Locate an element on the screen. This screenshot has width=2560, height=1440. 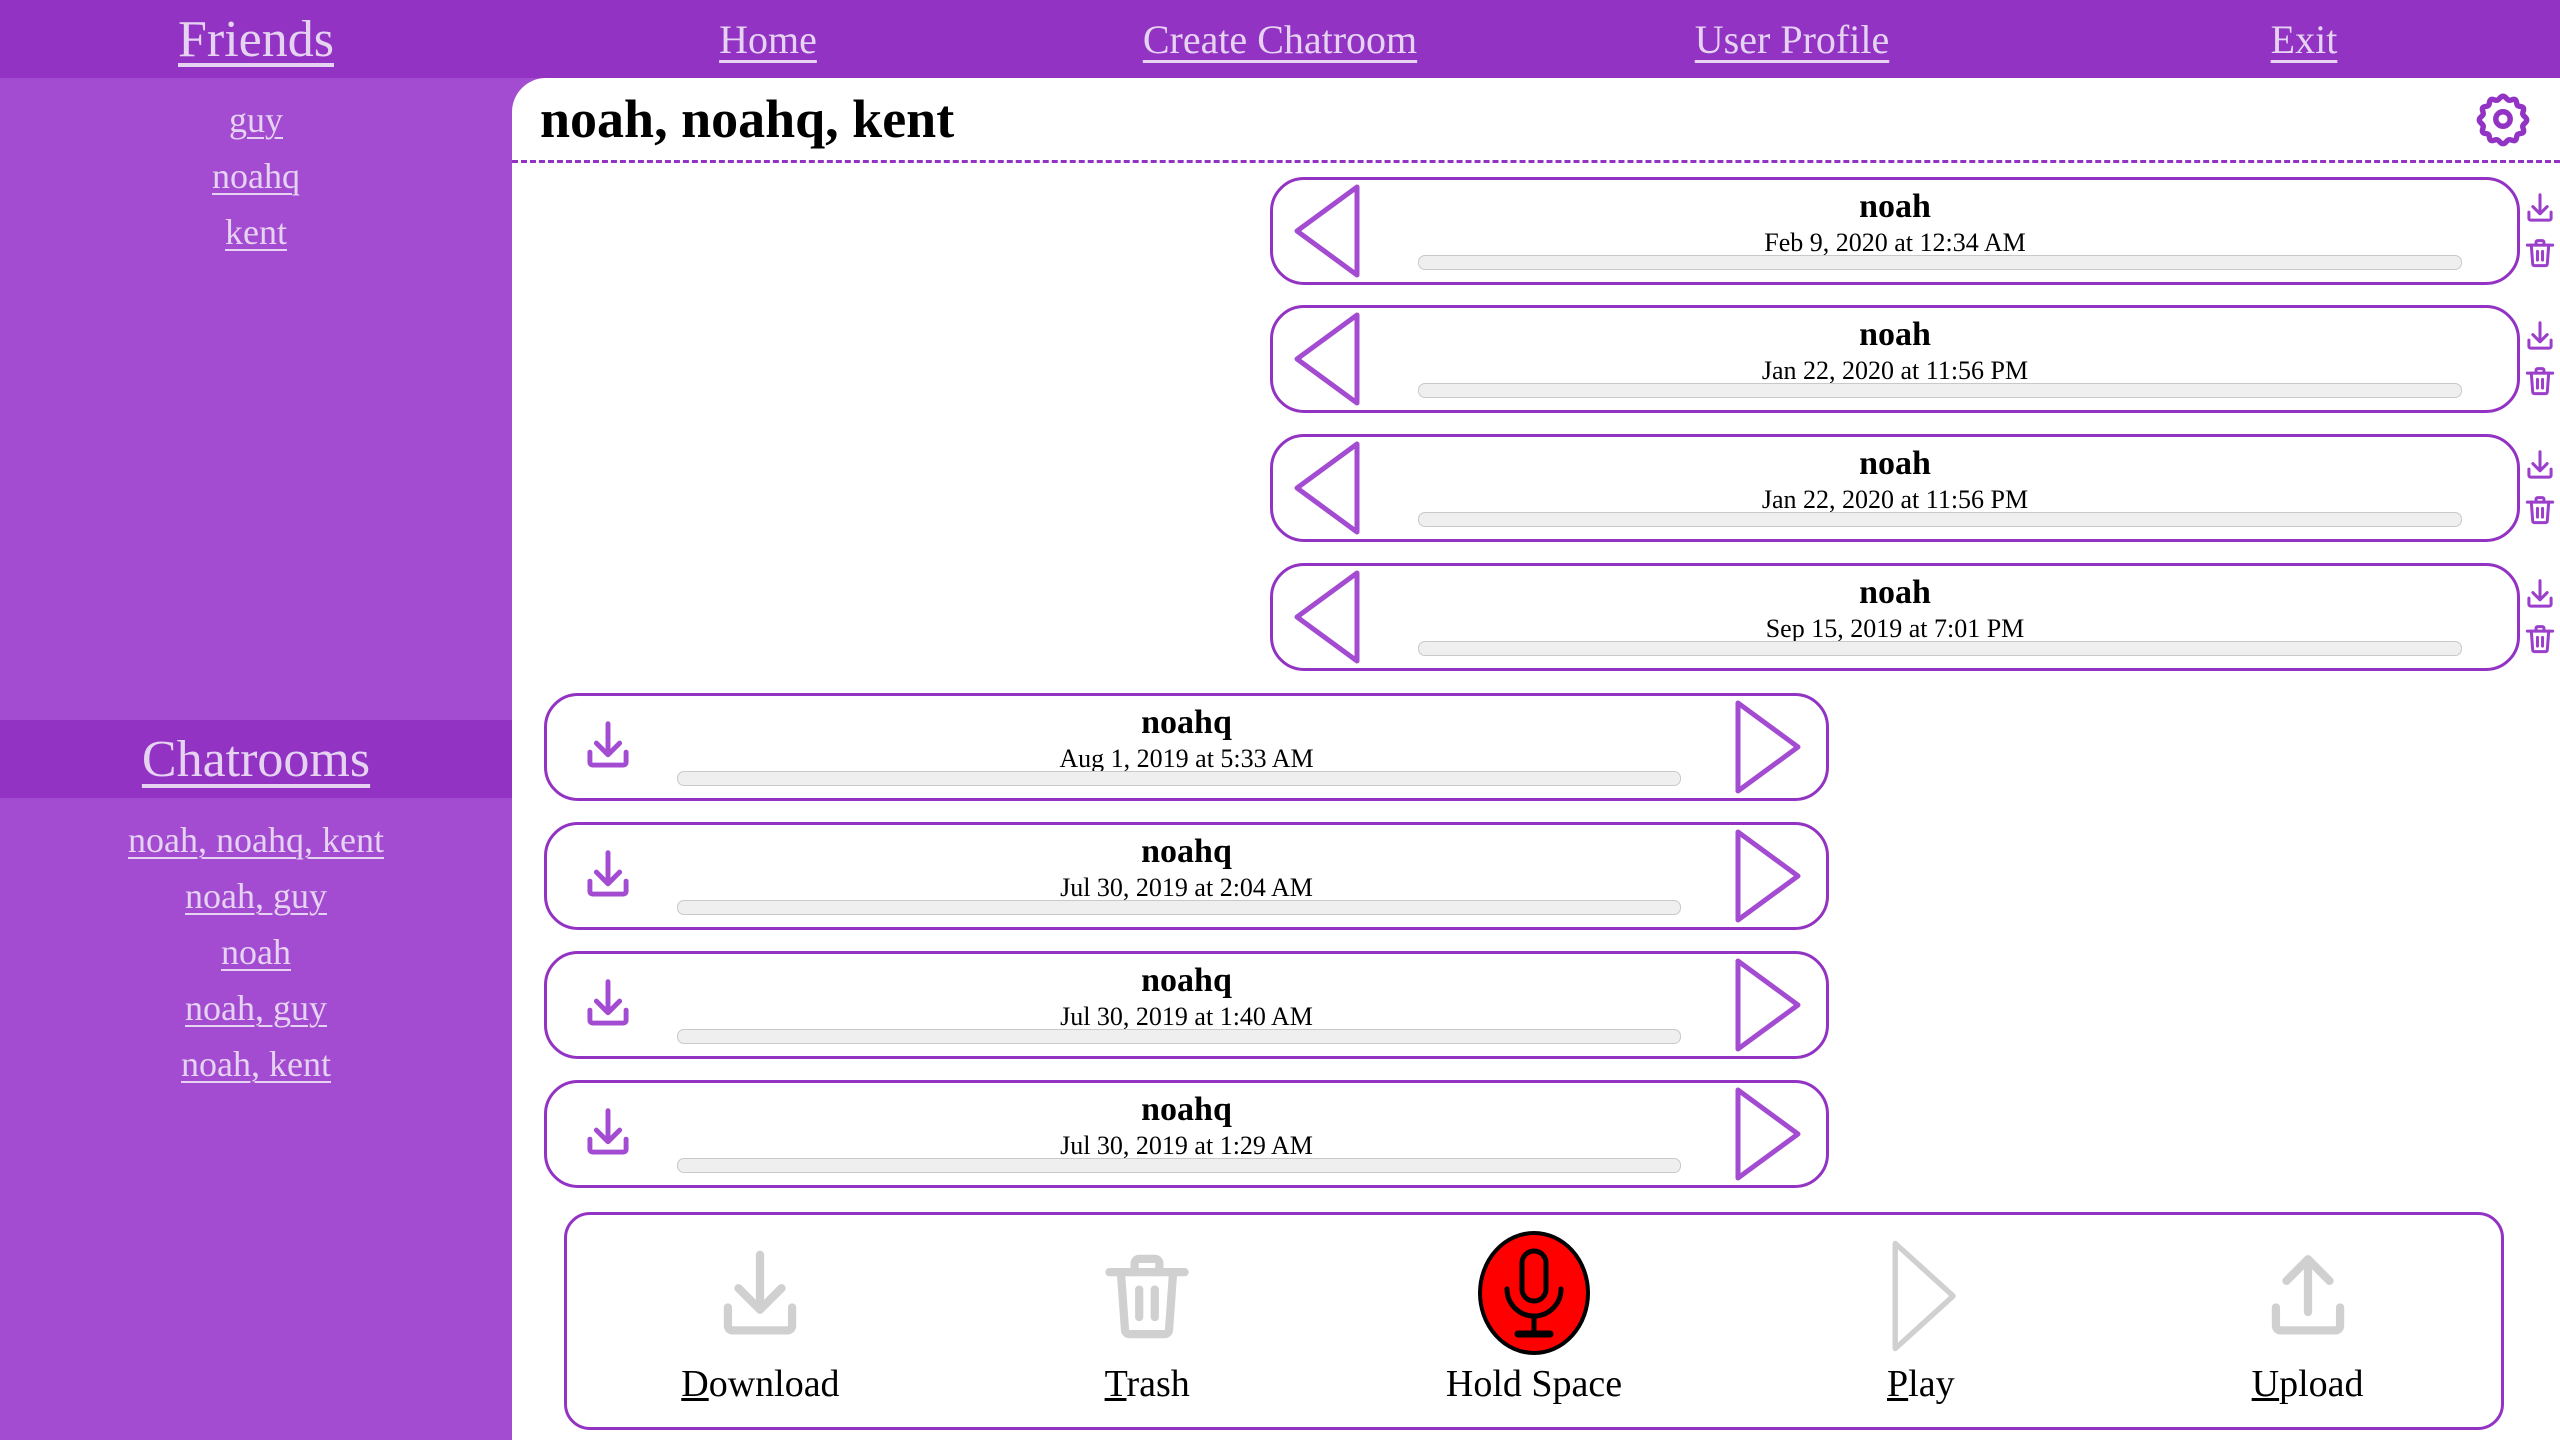
message-bubble: noahq Jul 30, 2019 at 1:40 AM is located at coordinates (1186, 1005).